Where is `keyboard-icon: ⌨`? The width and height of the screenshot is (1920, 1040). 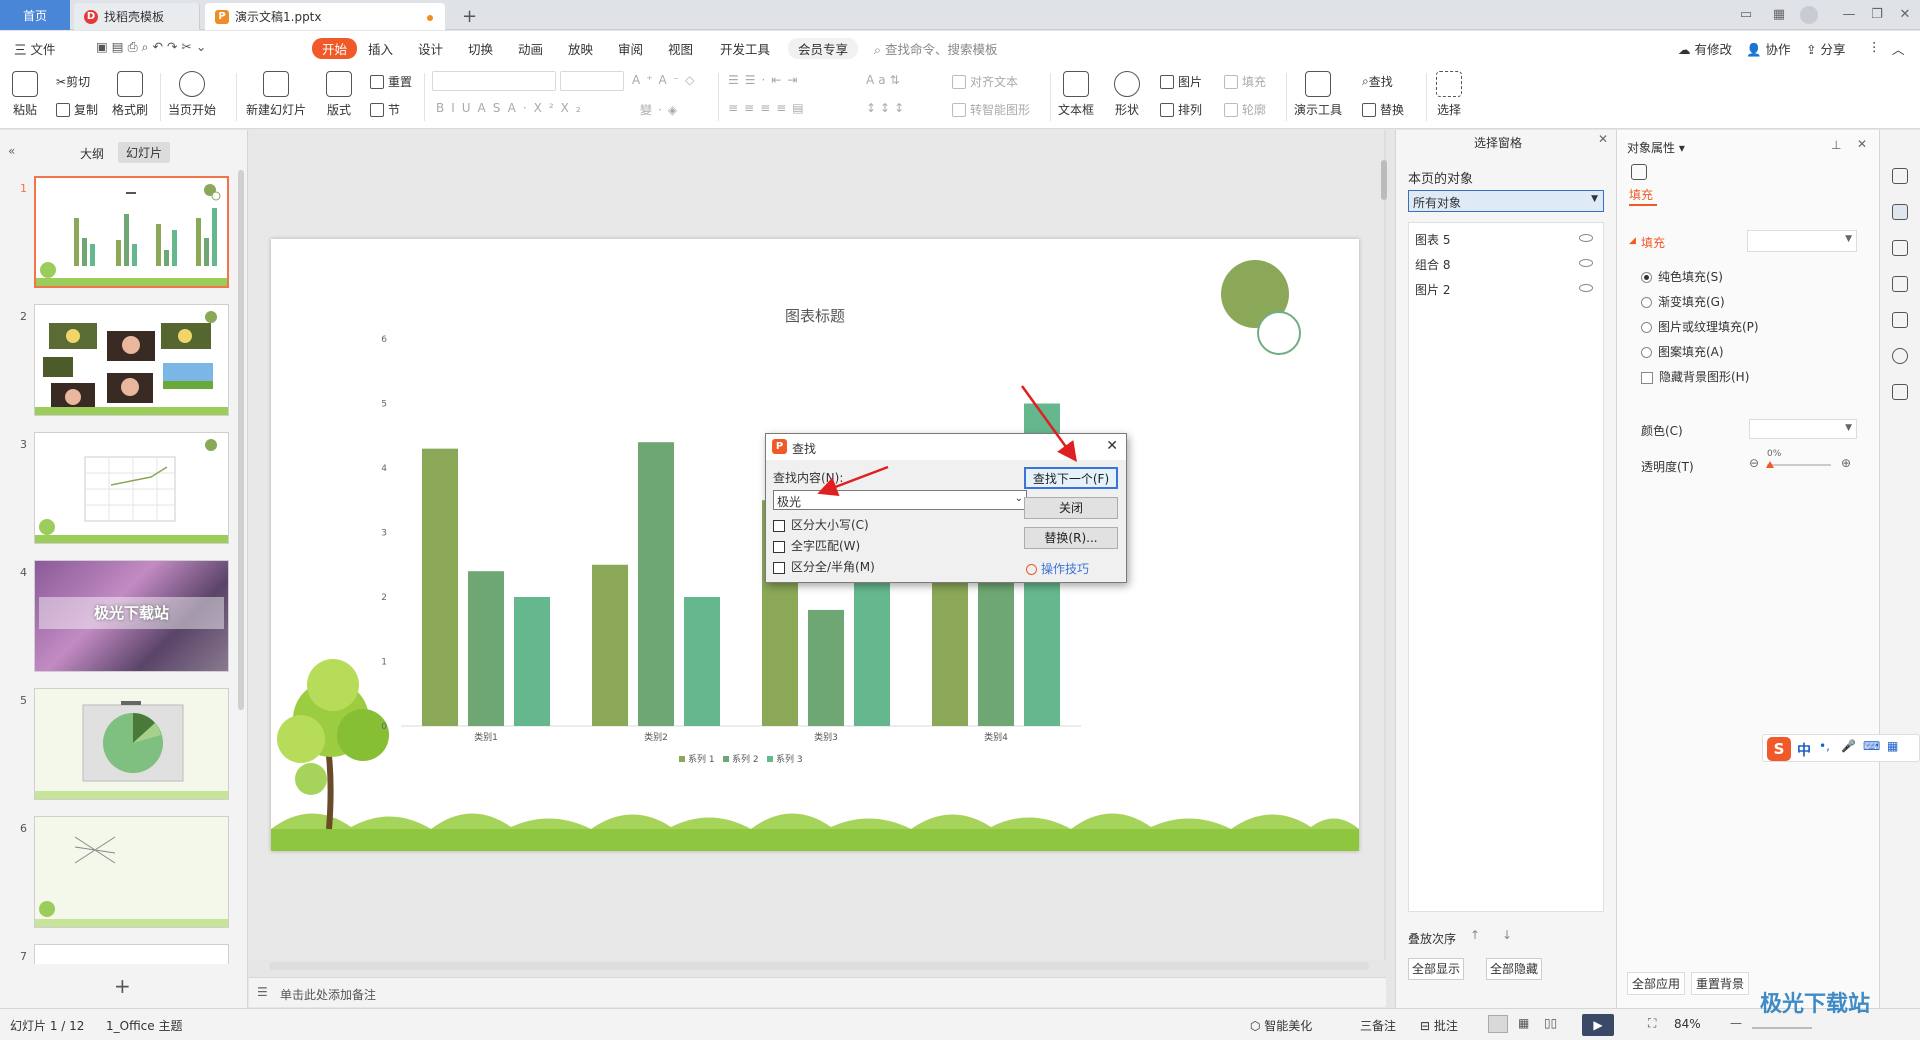 keyboard-icon: ⌨ is located at coordinates (1871, 746).